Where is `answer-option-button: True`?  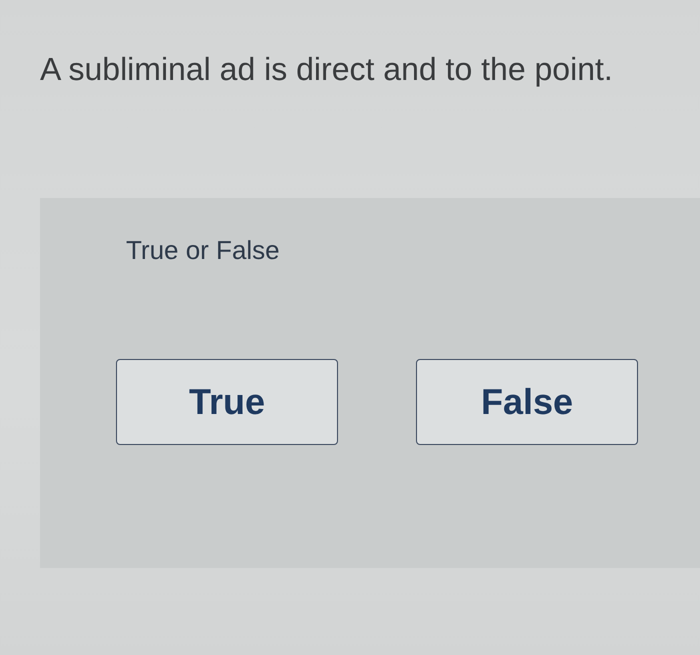 answer-option-button: True is located at coordinates (227, 402).